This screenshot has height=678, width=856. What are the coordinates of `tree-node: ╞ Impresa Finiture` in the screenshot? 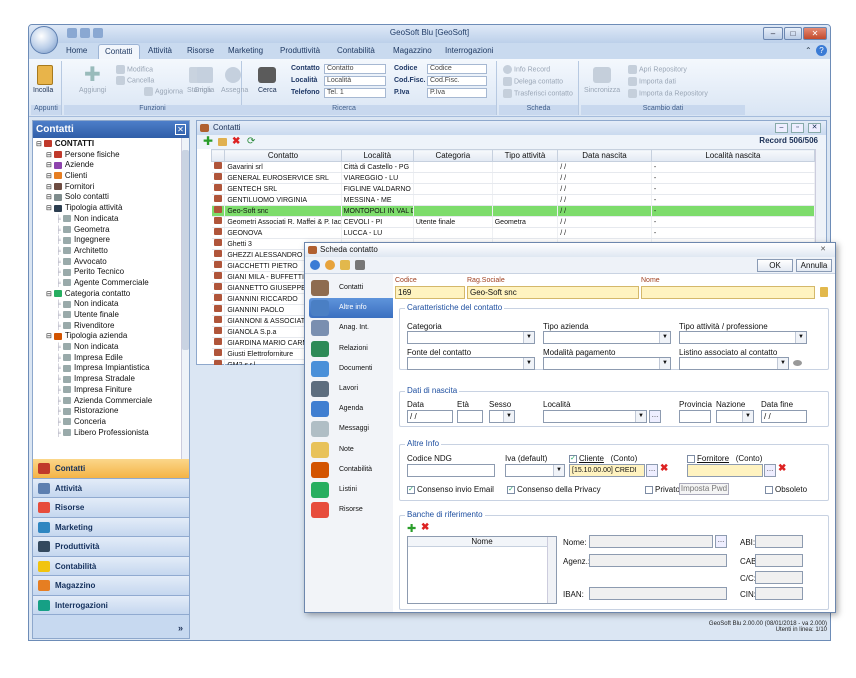 It's located at (107, 390).